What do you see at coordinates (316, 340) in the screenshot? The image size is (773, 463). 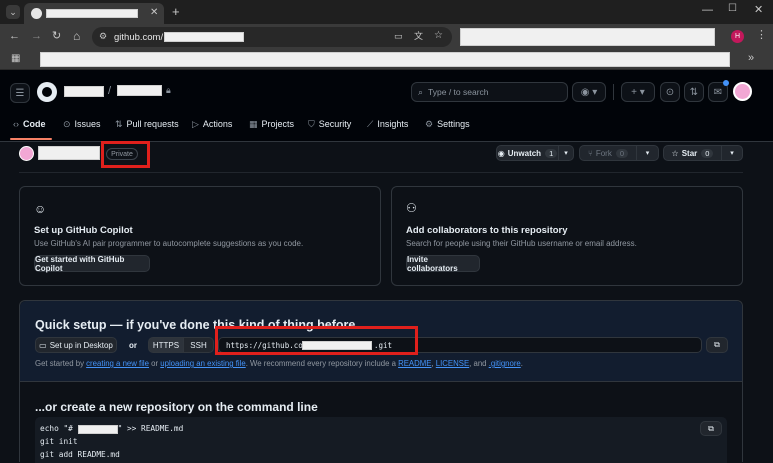 I see `annotation-highlight-clone-url` at bounding box center [316, 340].